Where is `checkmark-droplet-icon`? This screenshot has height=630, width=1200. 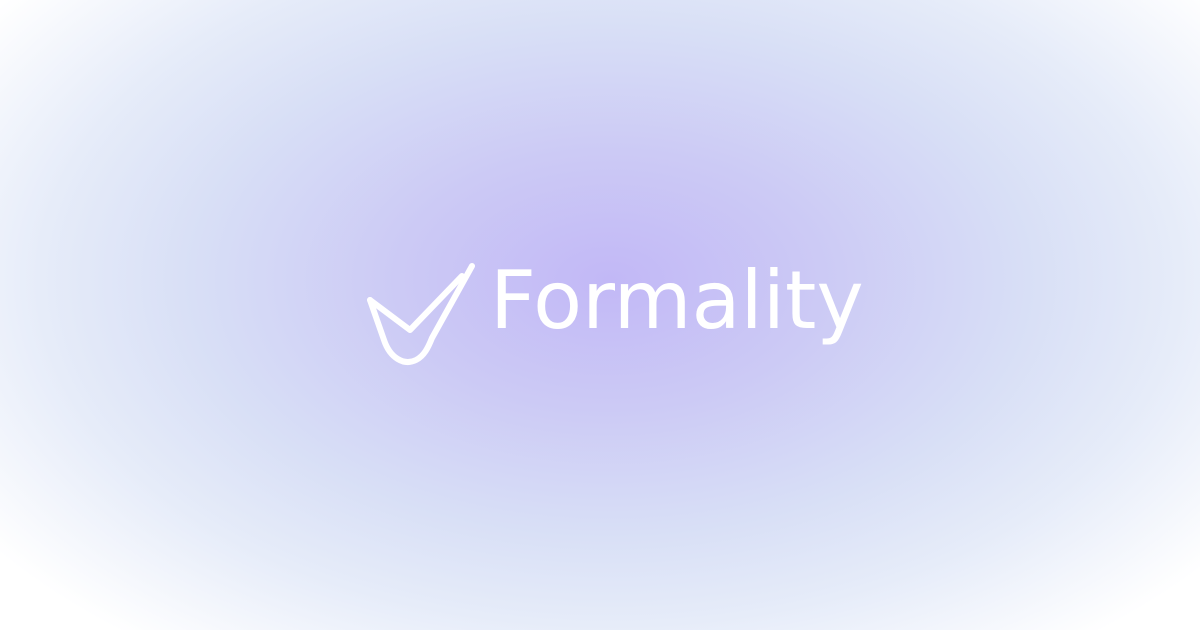 checkmark-droplet-icon is located at coordinates (421, 314).